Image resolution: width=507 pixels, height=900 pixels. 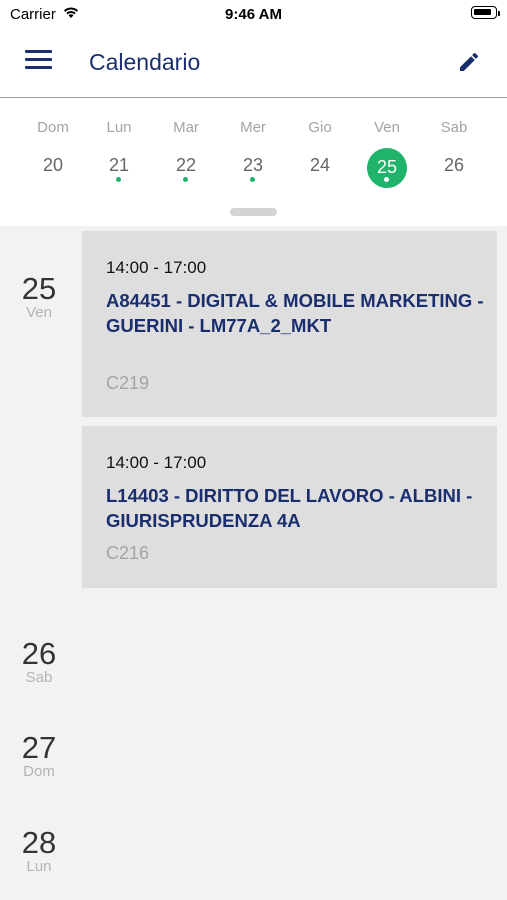 What do you see at coordinates (186, 153) in the screenshot?
I see `day-cell-mar: Mar 22` at bounding box center [186, 153].